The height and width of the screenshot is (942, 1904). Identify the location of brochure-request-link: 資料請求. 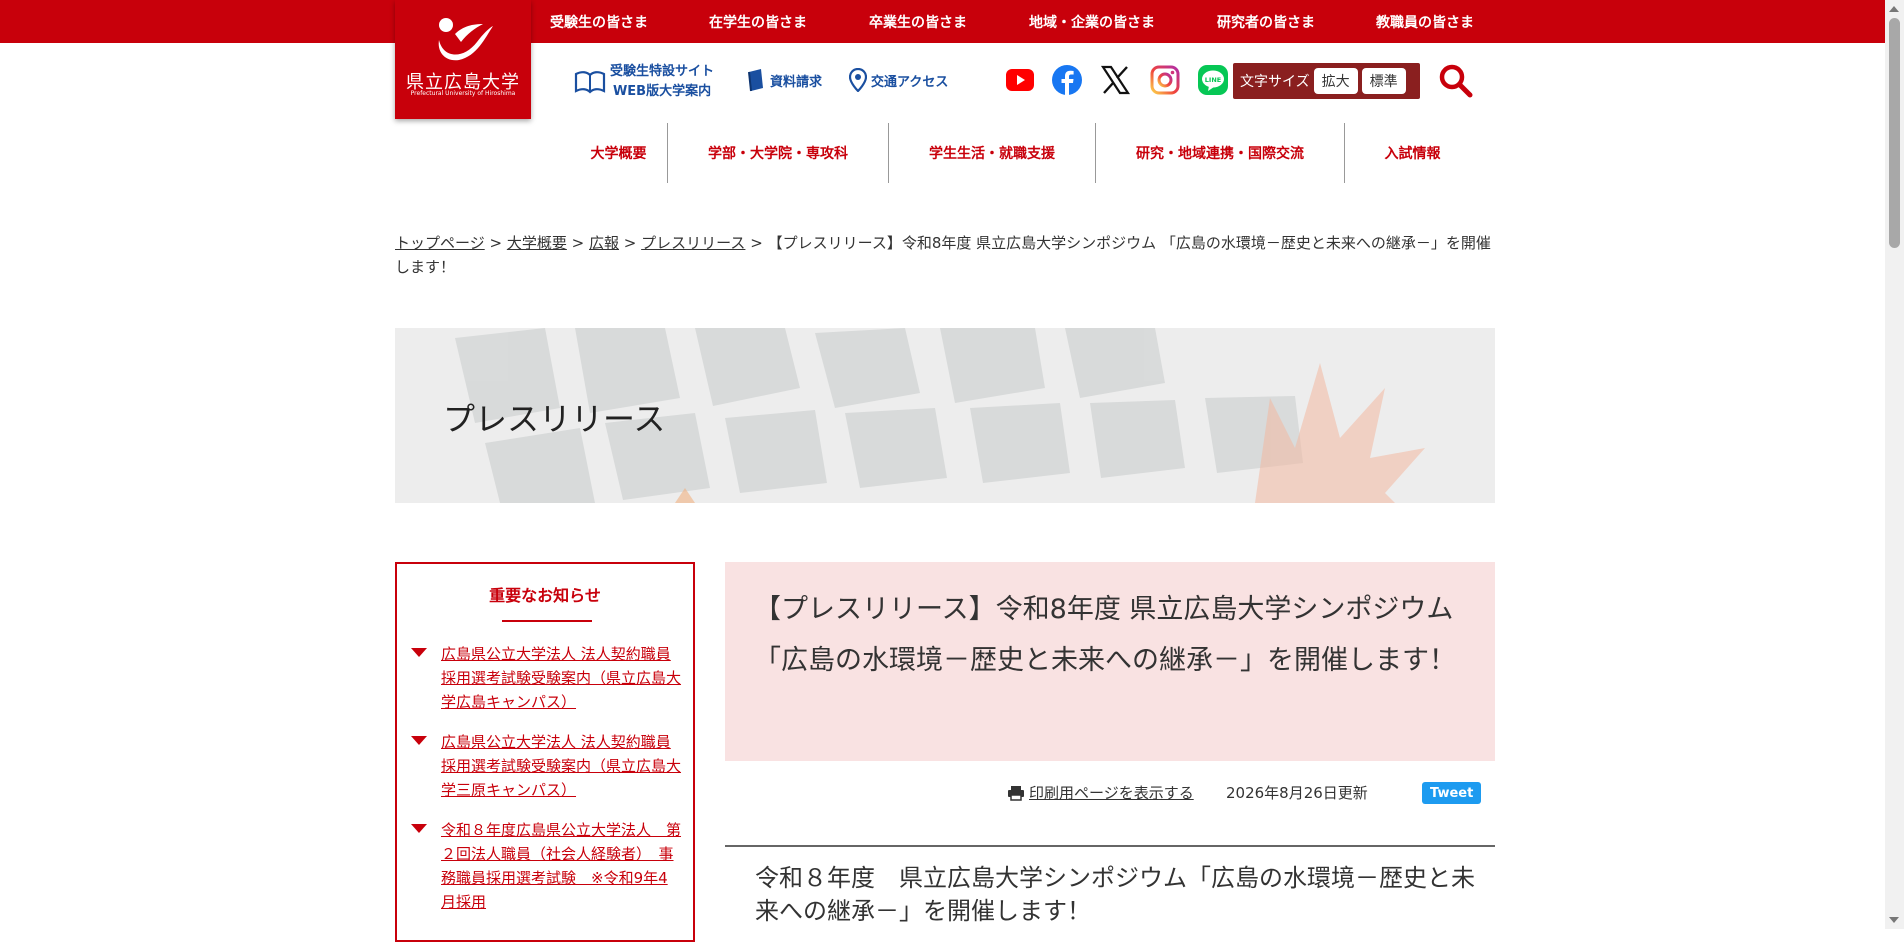
(784, 80).